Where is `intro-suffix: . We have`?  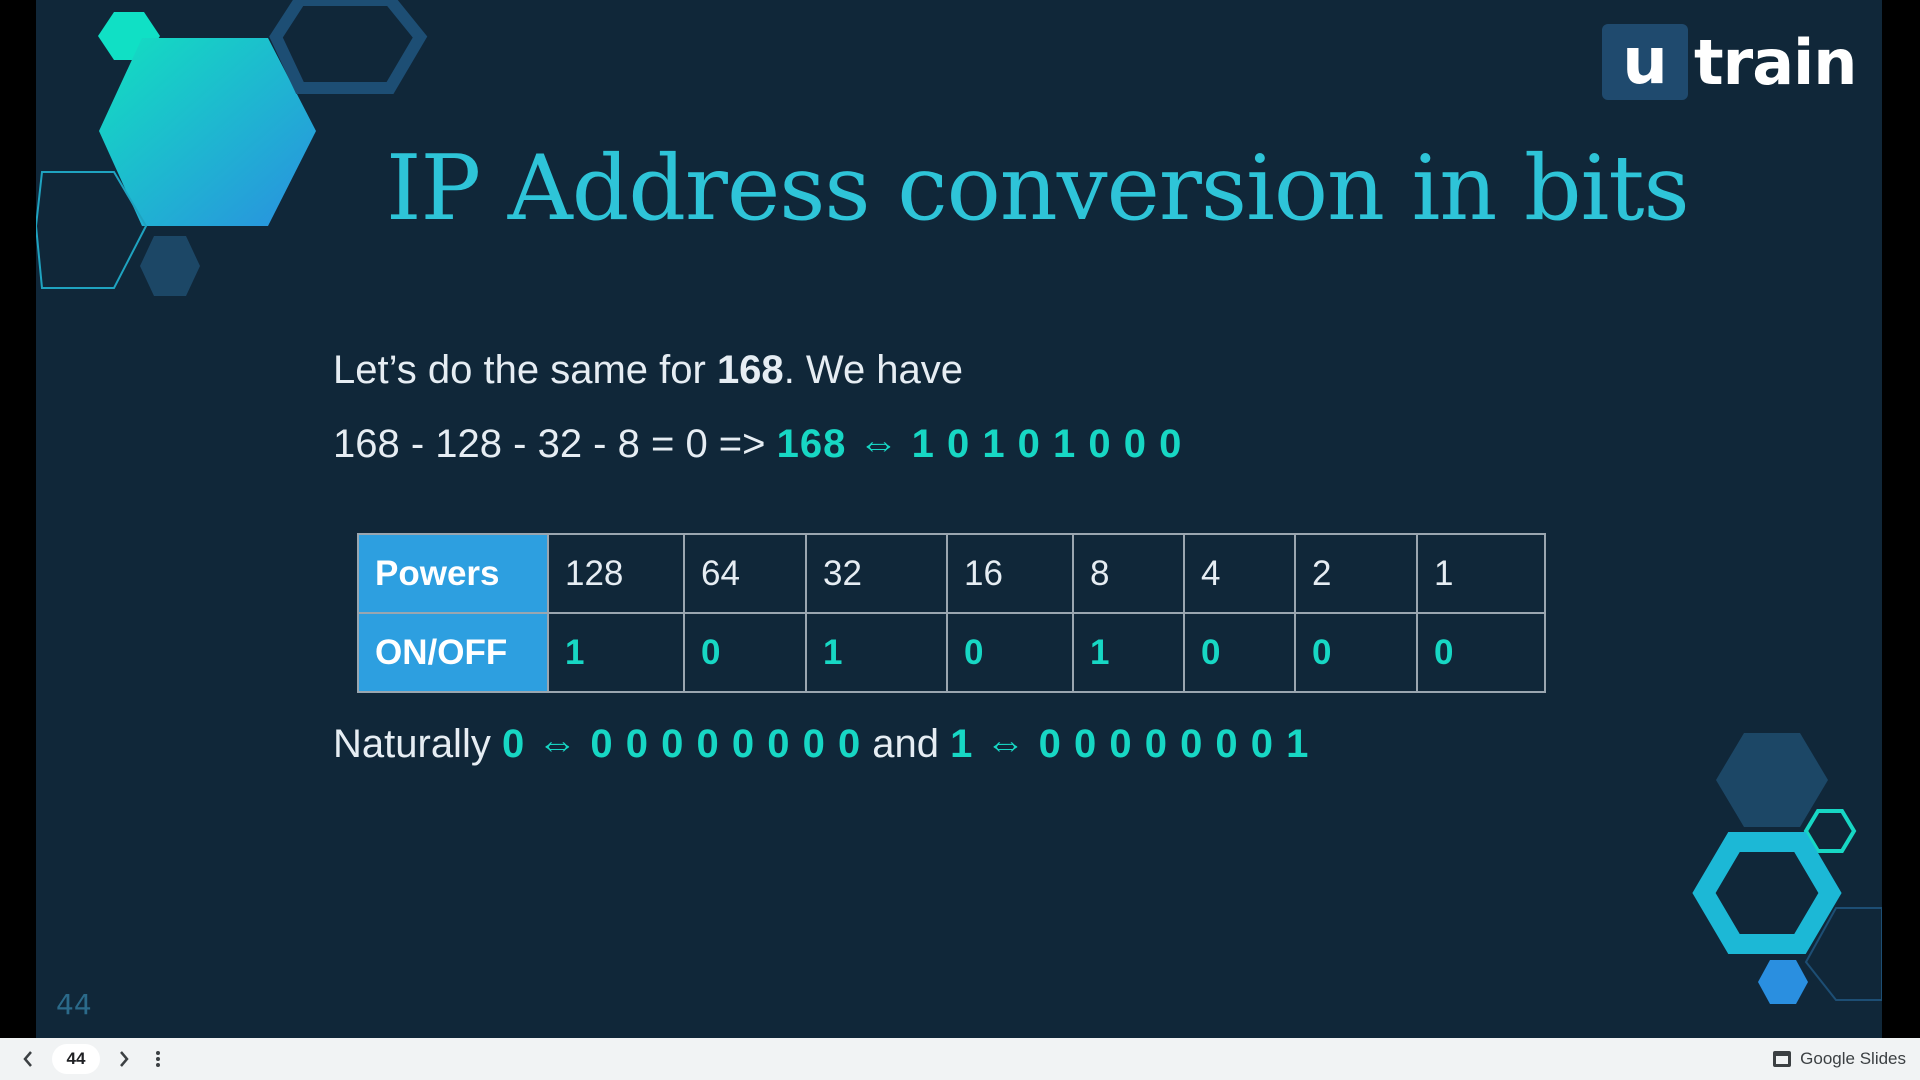 intro-suffix: . We have is located at coordinates (873, 370).